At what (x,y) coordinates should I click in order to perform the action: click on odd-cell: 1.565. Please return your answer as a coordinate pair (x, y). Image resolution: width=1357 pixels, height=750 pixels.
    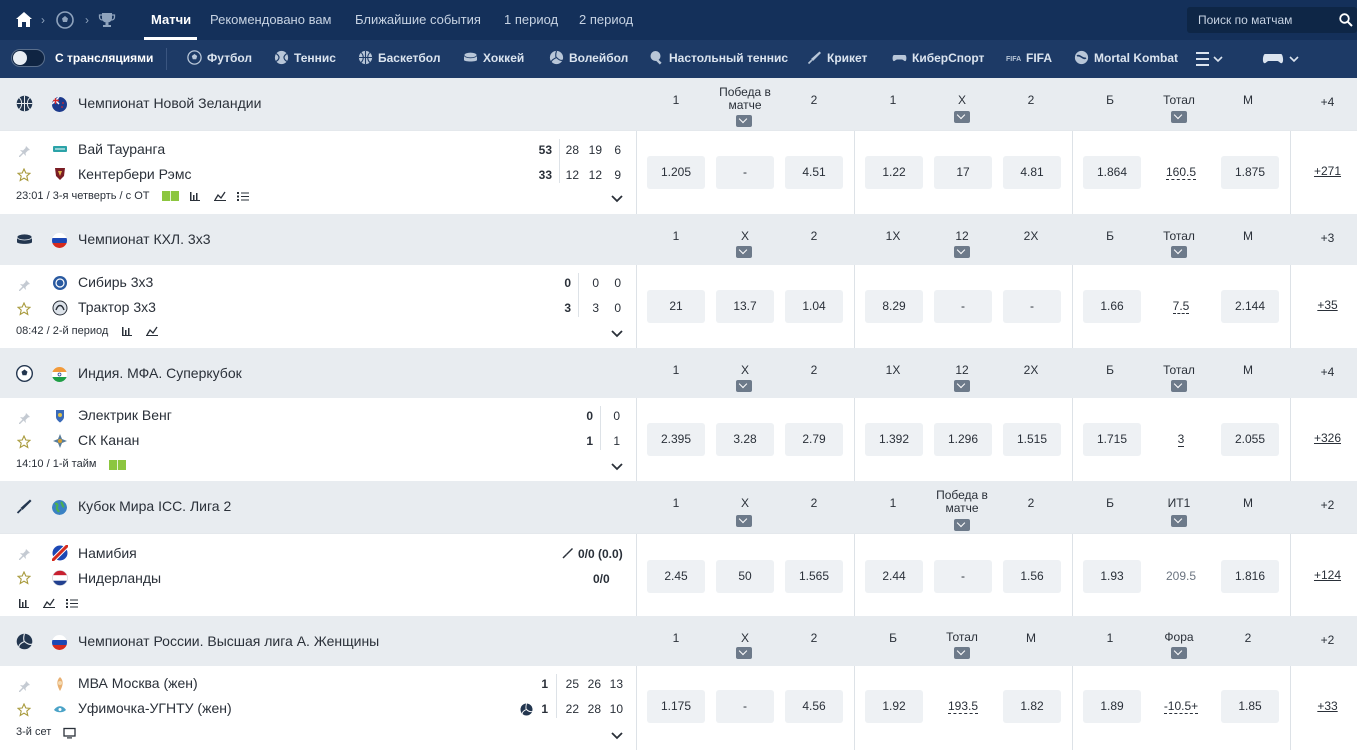
    Looking at the image, I should click on (814, 576).